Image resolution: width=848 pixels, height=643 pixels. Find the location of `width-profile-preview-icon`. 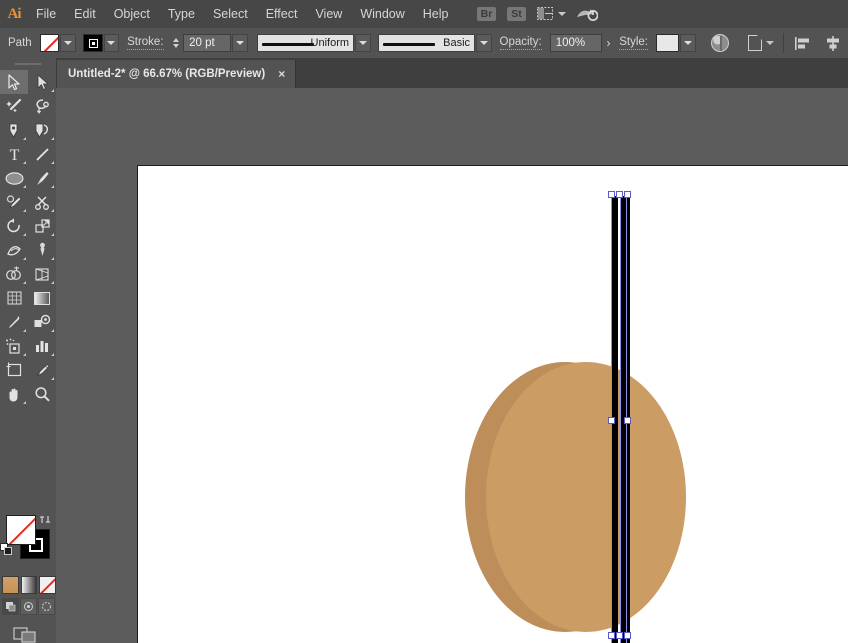

width-profile-preview-icon is located at coordinates (288, 44).